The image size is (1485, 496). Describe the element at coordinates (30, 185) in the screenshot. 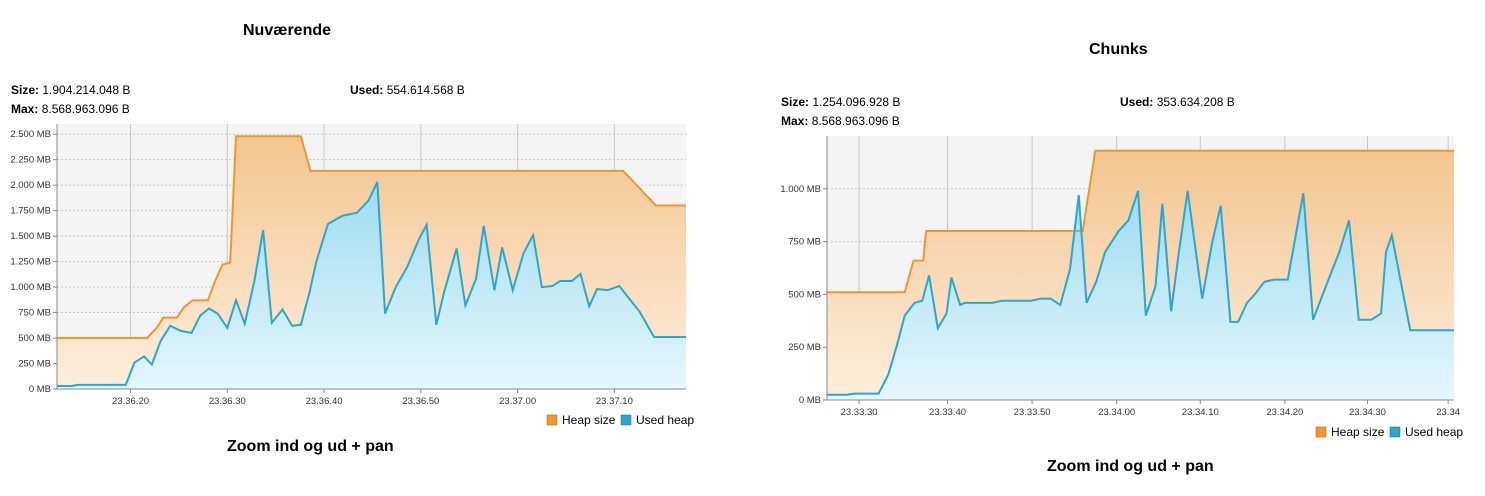

I see `y-tick-label: 2.000 MB` at that location.